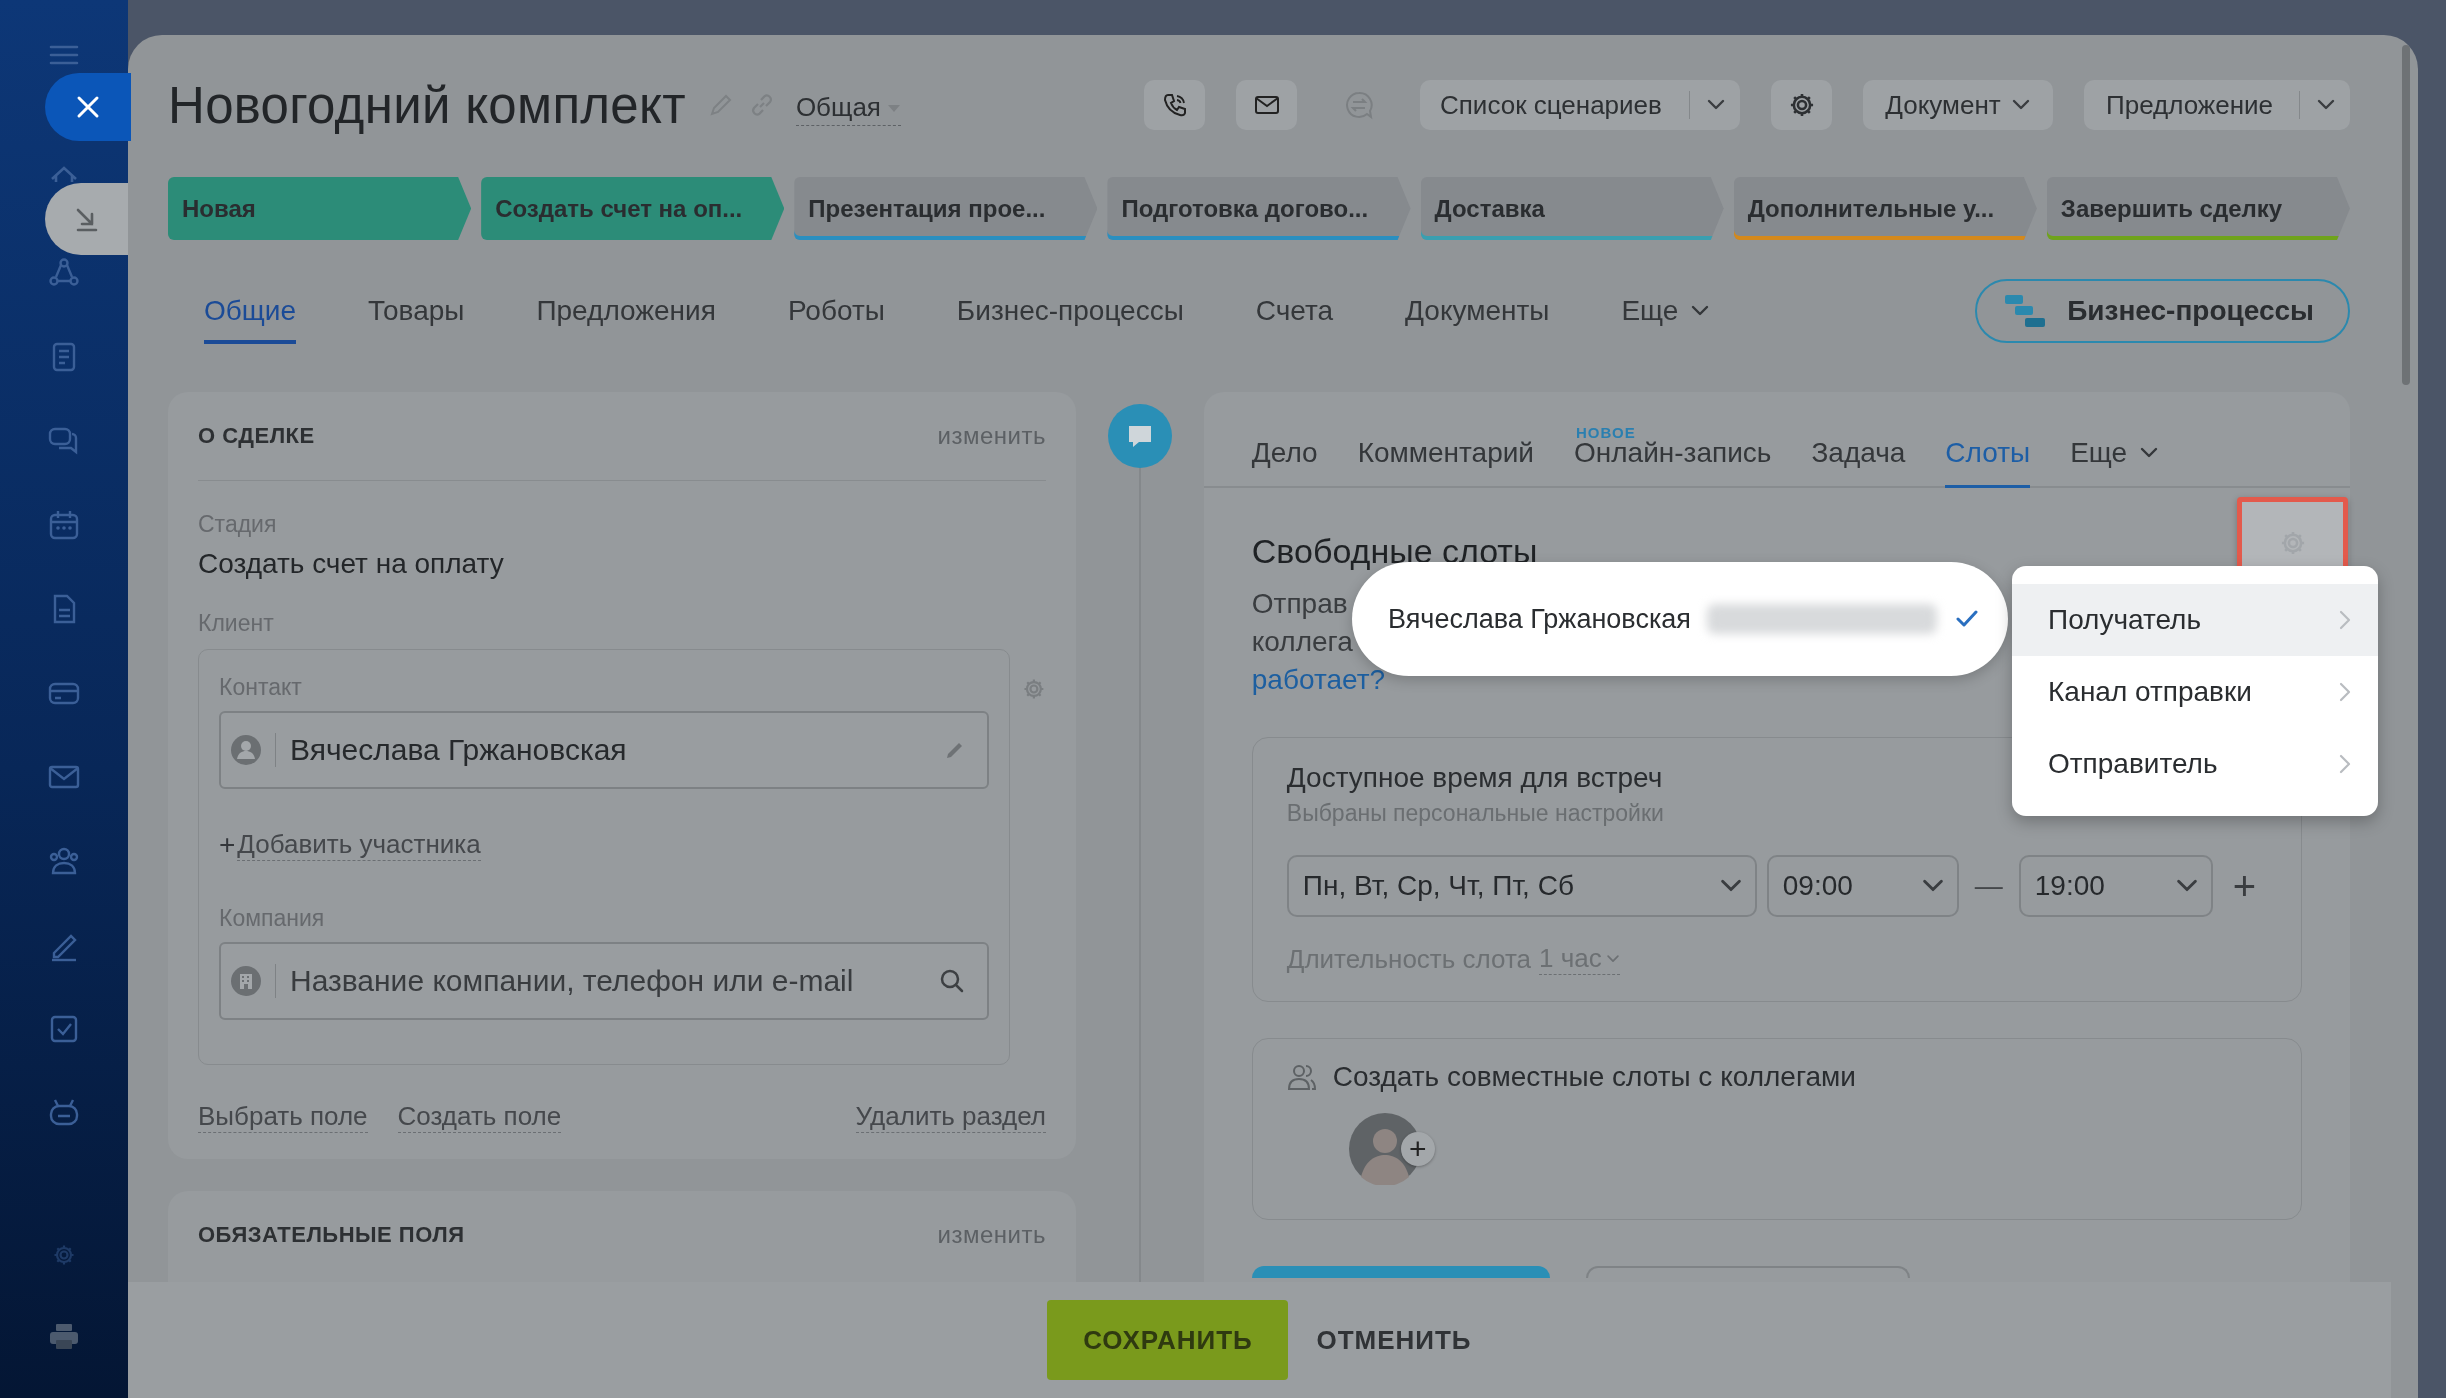 This screenshot has width=2446, height=1398. What do you see at coordinates (1070, 311) in the screenshot?
I see `tab: Бизнес-процессы` at bounding box center [1070, 311].